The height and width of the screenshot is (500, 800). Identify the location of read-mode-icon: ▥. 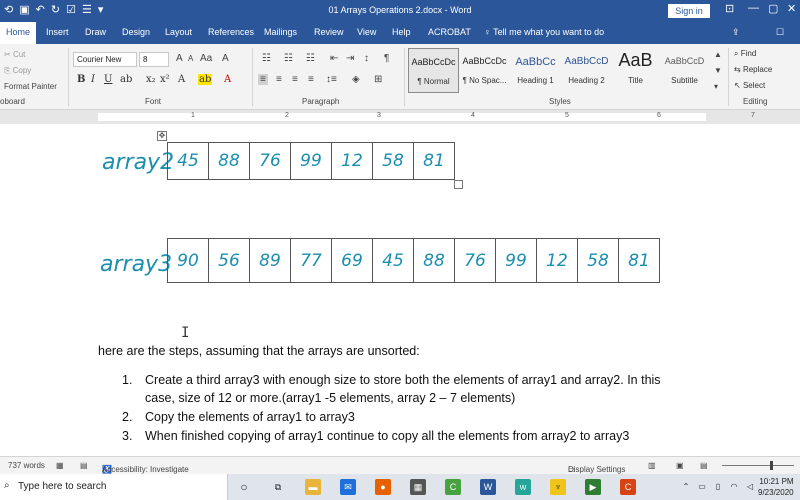
(652, 465).